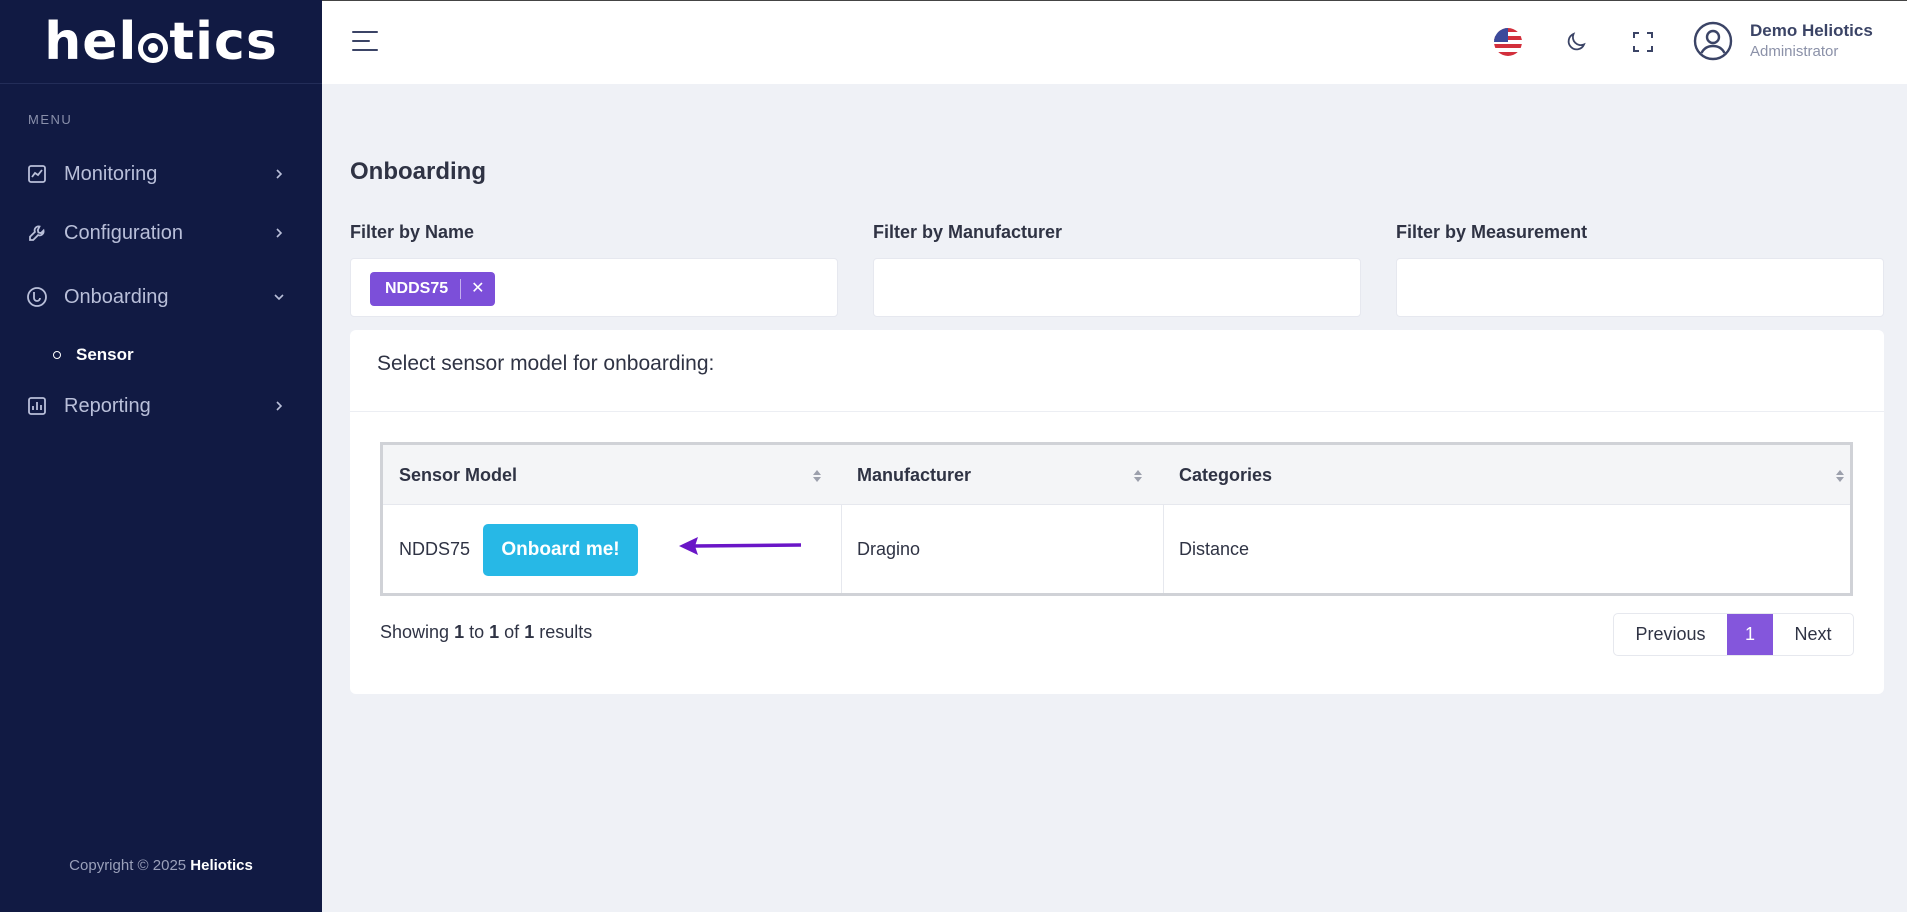 The height and width of the screenshot is (912, 1907). I want to click on fullscreen-icon, so click(1643, 42).